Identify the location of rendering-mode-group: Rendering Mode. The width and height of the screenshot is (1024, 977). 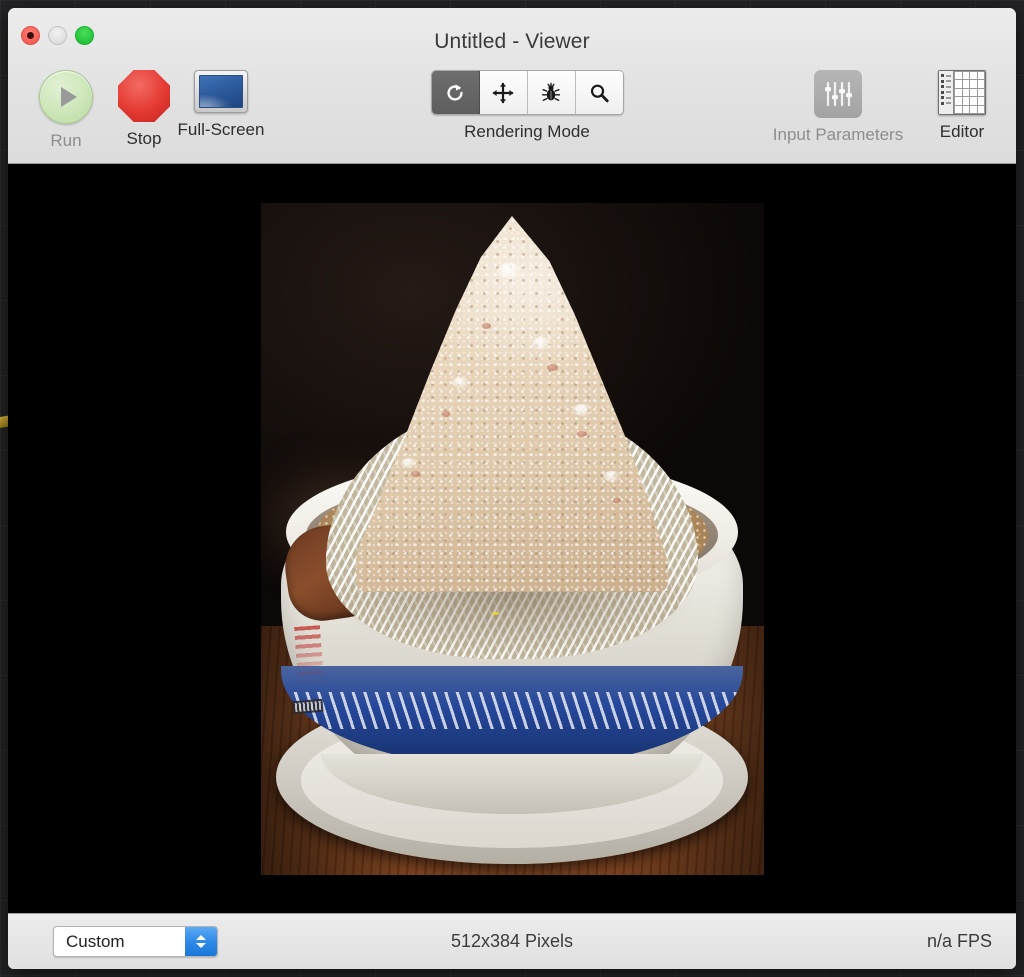
(527, 106).